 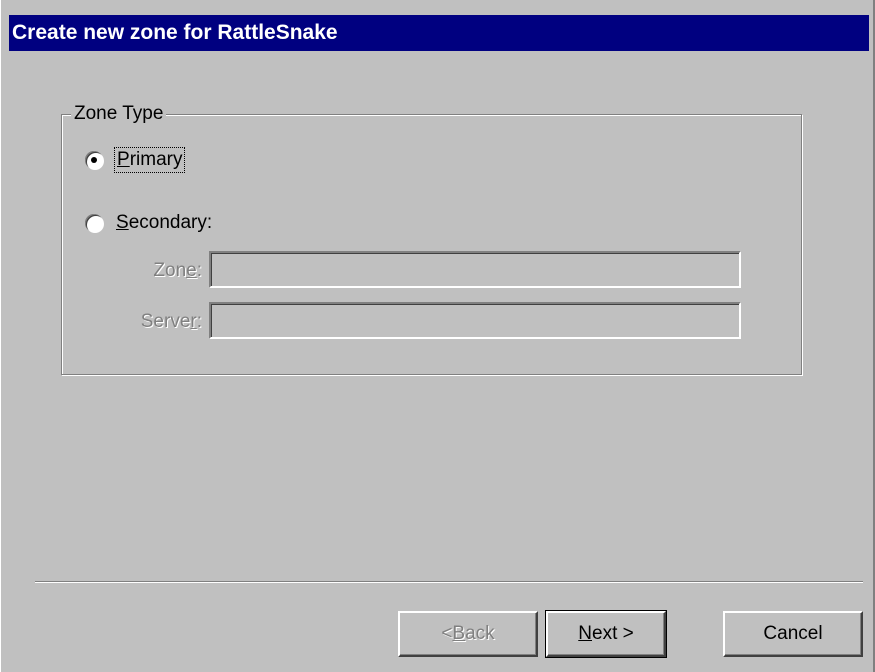 I want to click on cancel-button: Cancel, so click(x=793, y=634).